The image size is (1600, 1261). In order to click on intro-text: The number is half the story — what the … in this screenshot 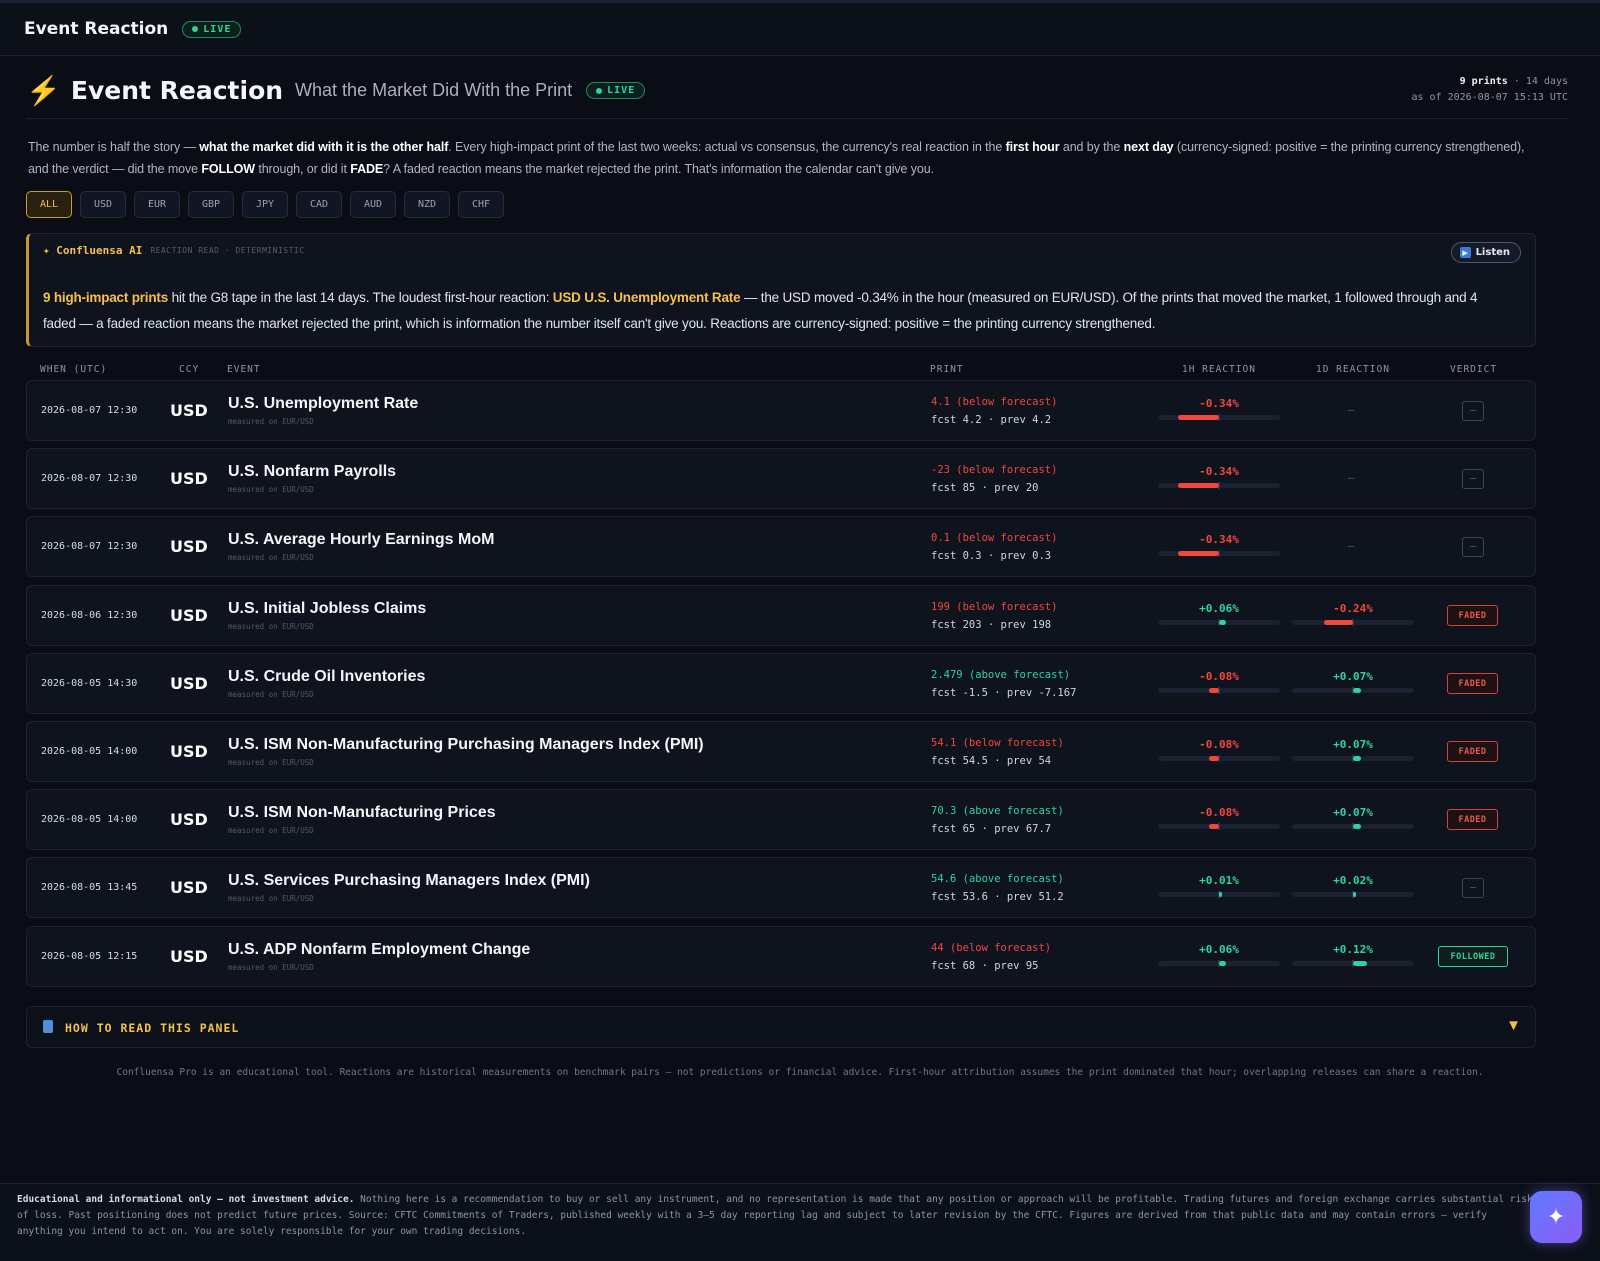, I will do `click(783, 158)`.